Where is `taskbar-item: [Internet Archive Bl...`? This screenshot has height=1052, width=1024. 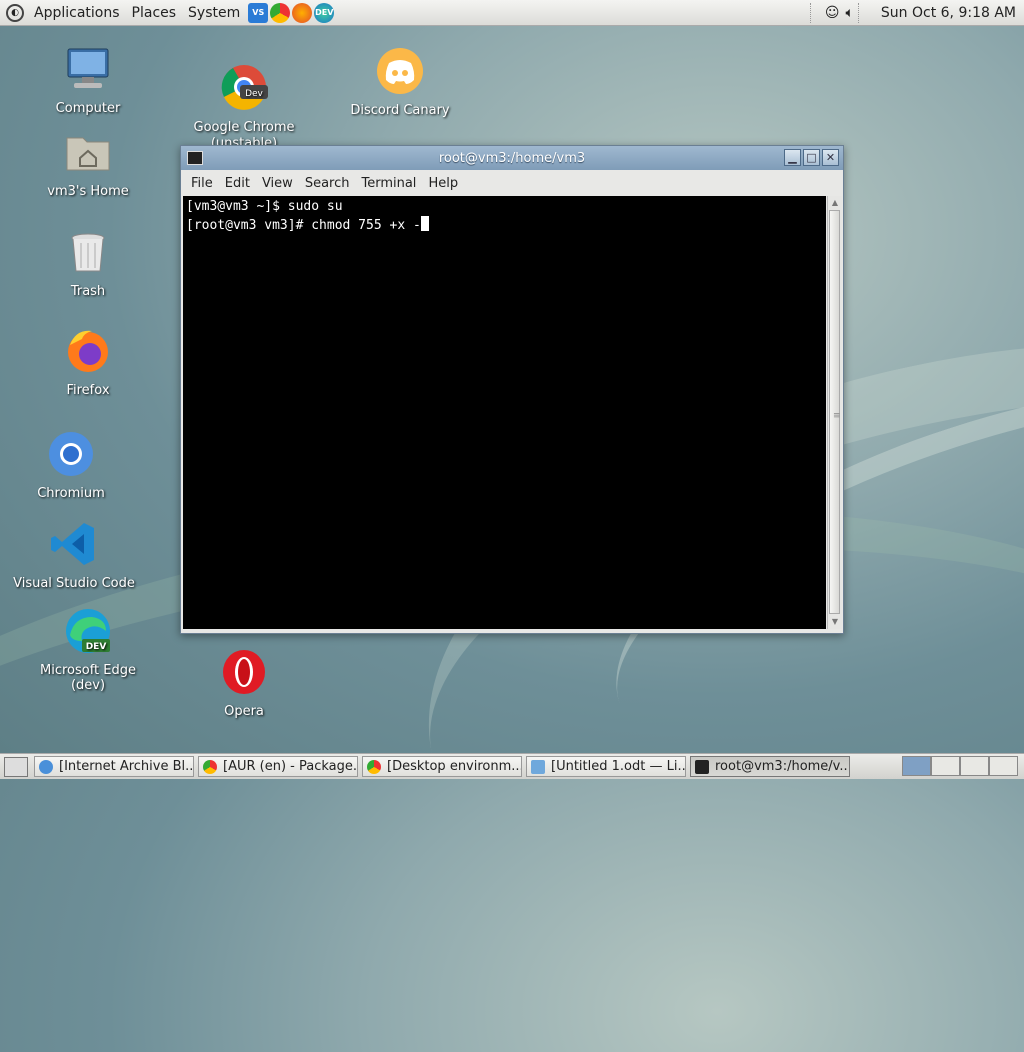 taskbar-item: [Internet Archive Bl... is located at coordinates (114, 766).